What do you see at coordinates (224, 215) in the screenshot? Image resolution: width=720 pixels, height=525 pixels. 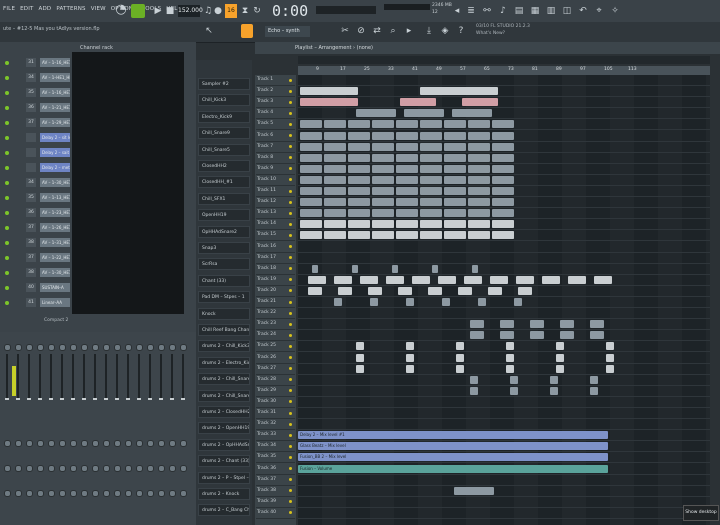 I see `browser-item: OpenHH19` at bounding box center [224, 215].